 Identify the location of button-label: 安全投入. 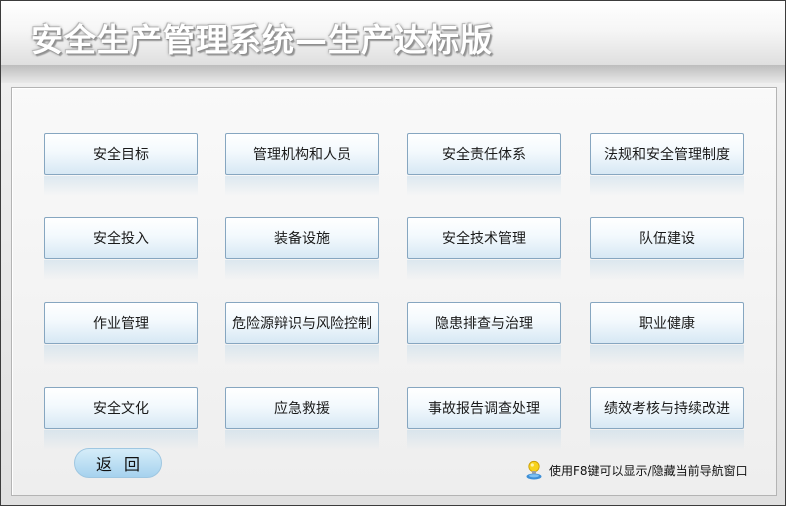
(121, 239).